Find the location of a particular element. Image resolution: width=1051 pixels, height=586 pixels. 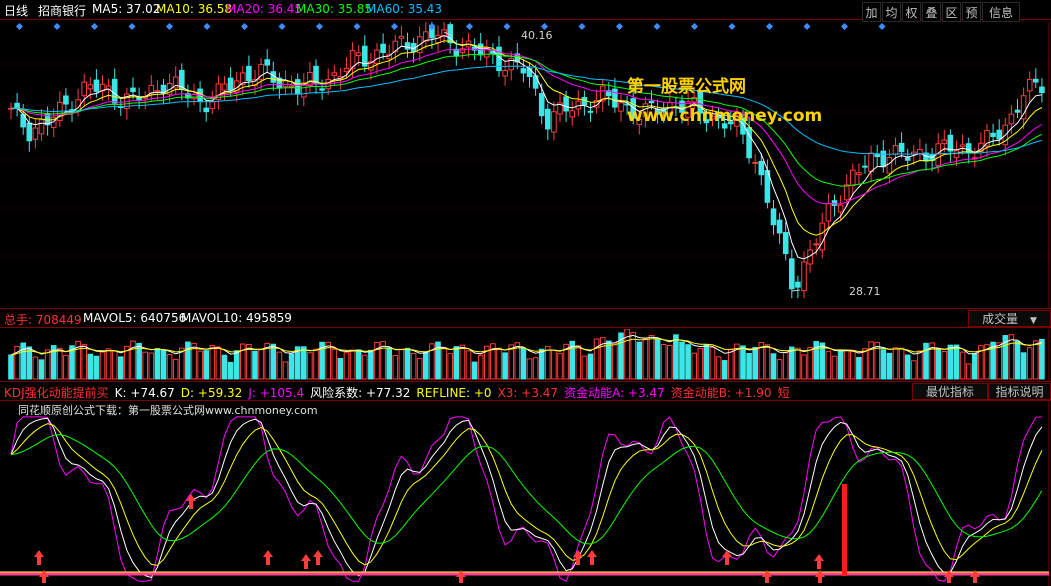

indicator-help-button: 指标说明 is located at coordinates (1019, 391).